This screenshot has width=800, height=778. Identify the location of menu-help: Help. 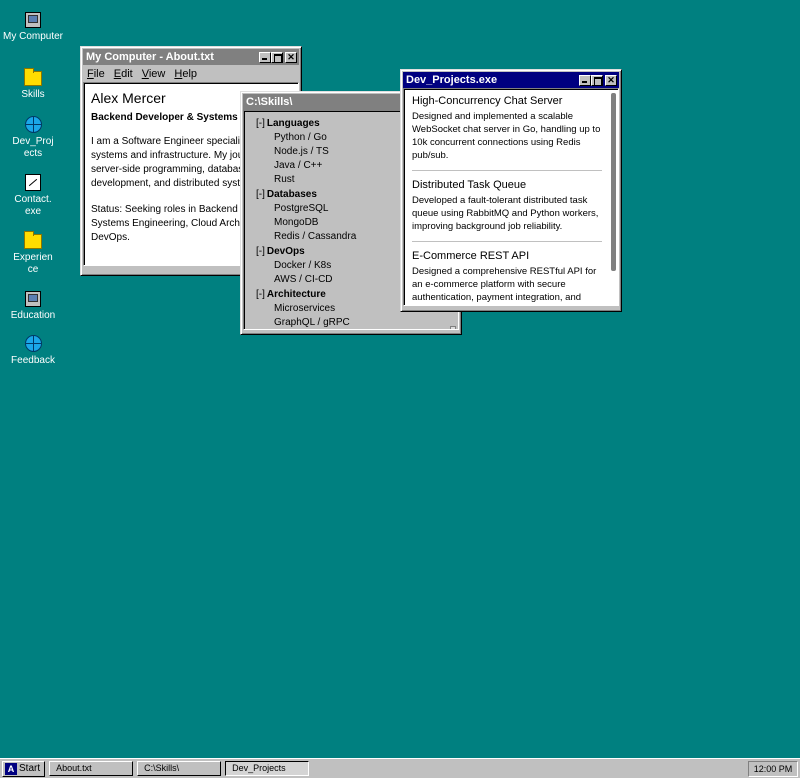
(185, 74).